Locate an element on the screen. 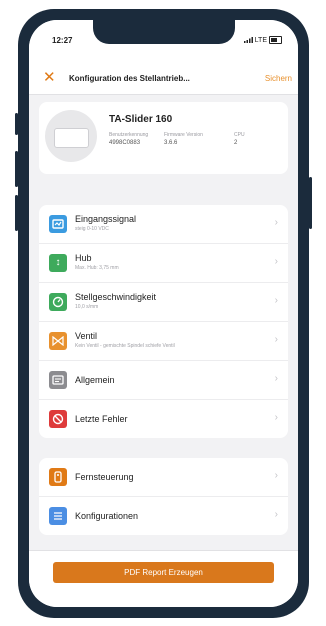 This screenshot has height=626, width=326. pdf-report-button: PDF Report Erzeugen is located at coordinates (163, 572).